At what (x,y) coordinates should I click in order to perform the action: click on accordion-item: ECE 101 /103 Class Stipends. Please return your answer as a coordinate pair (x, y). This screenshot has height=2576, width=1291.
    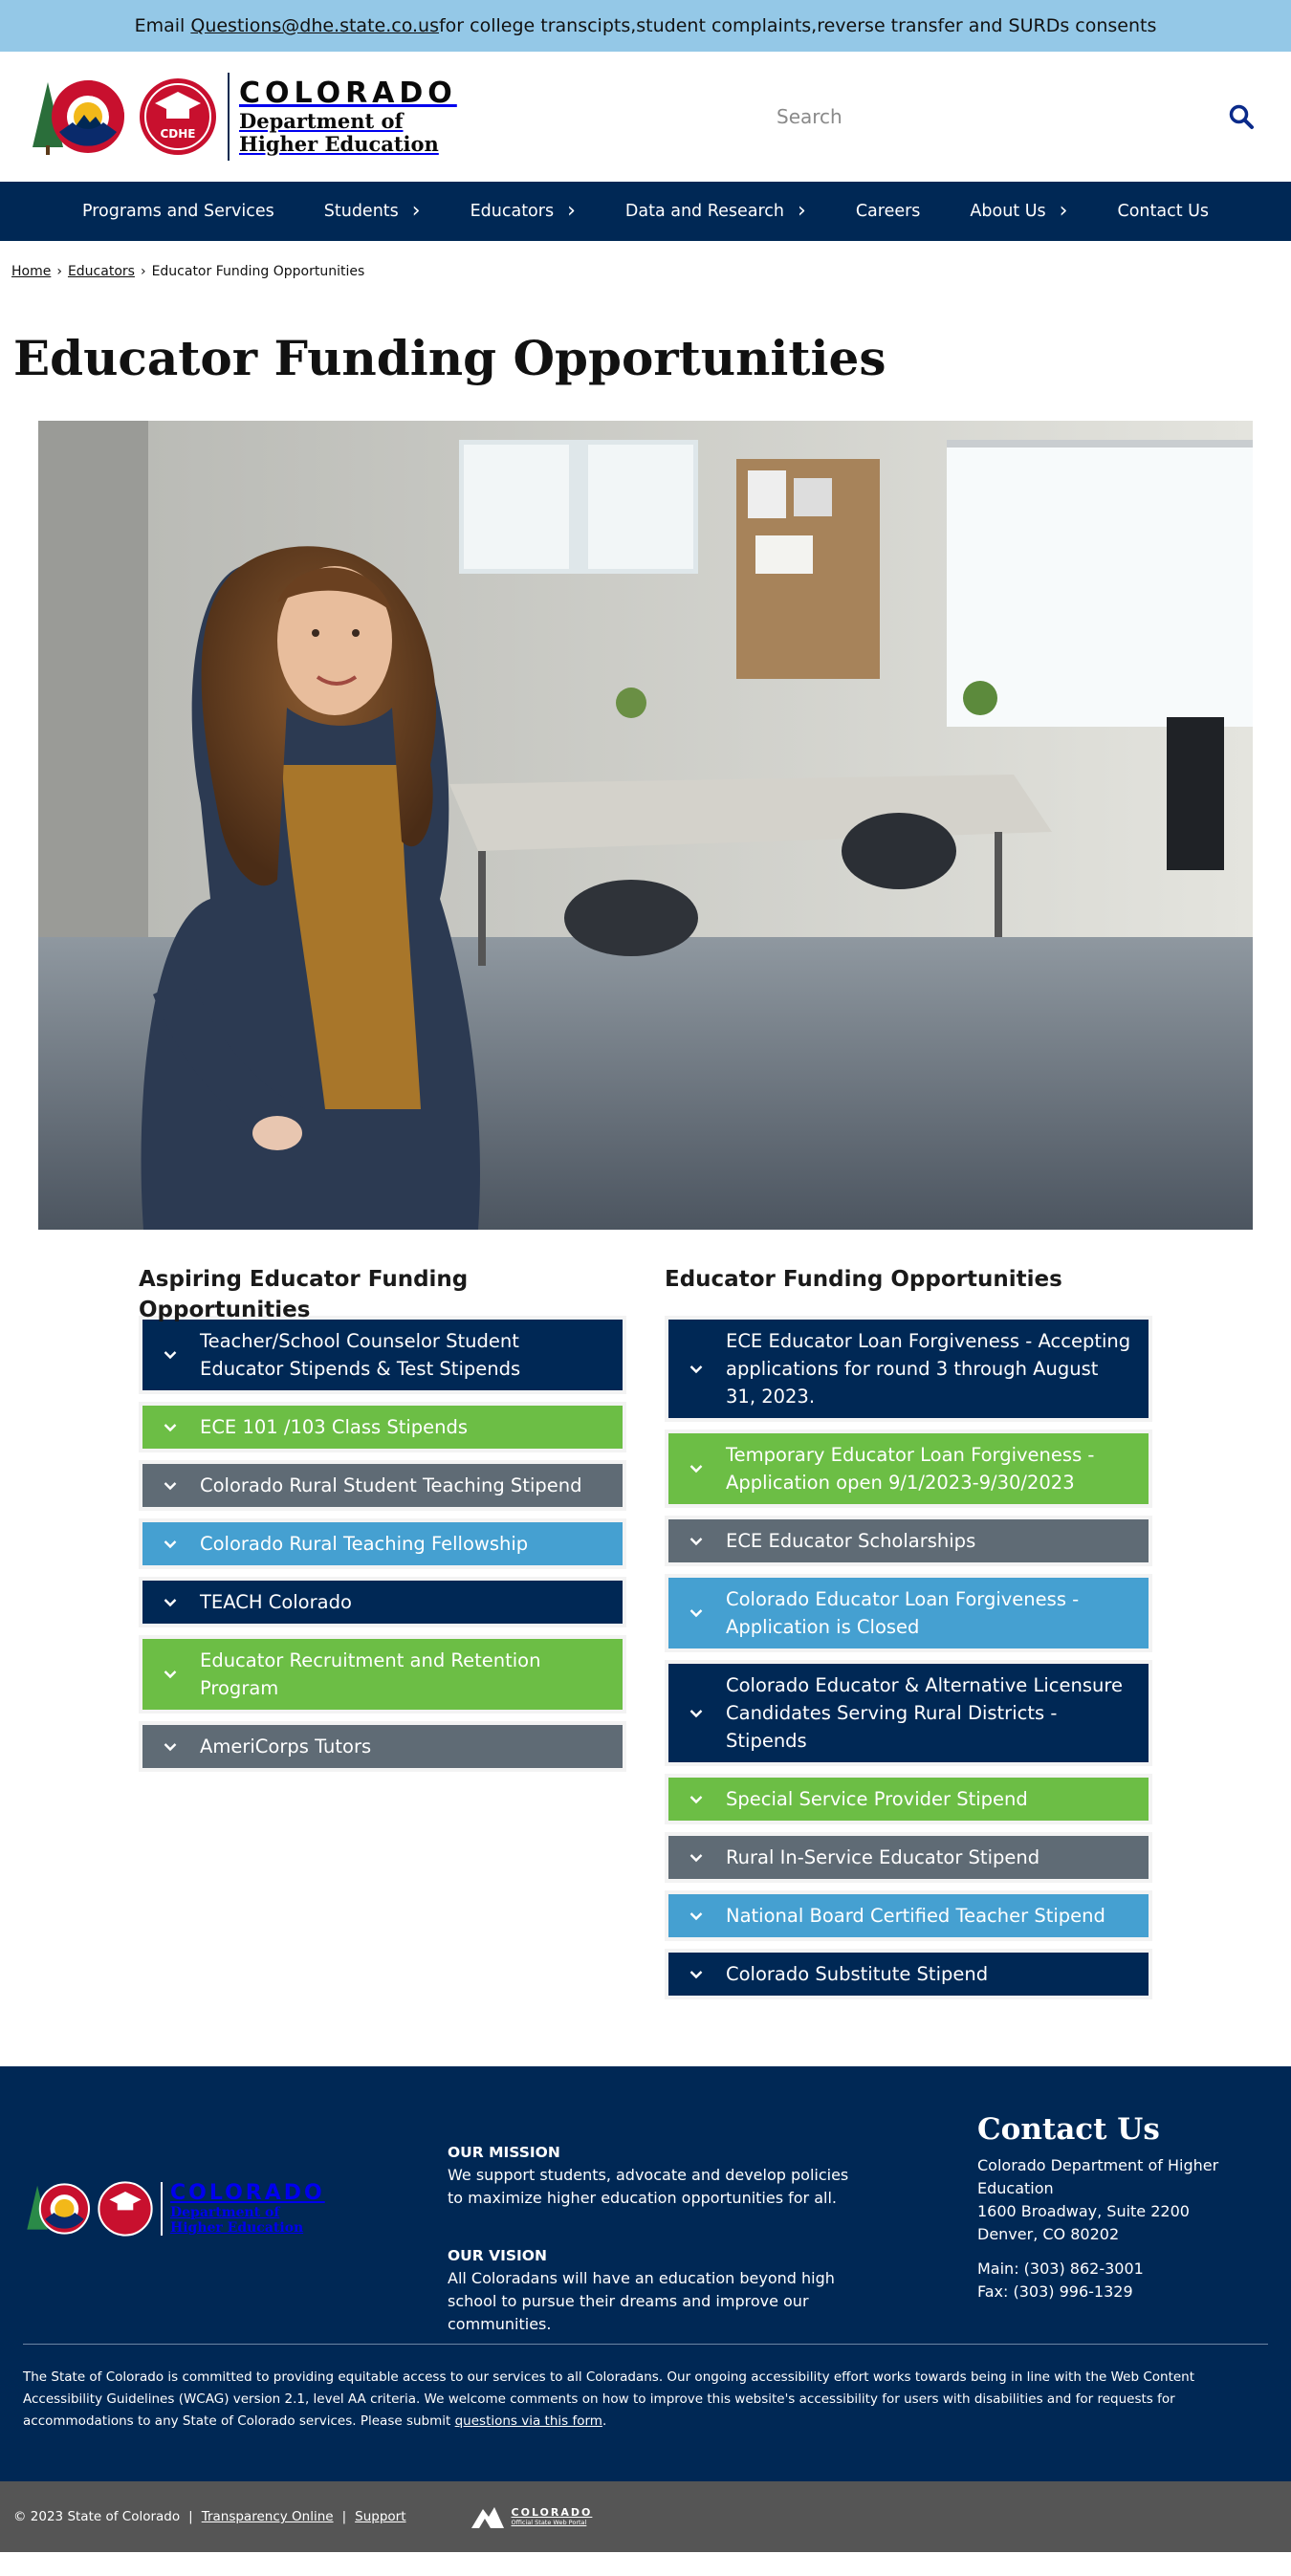
    Looking at the image, I should click on (382, 1427).